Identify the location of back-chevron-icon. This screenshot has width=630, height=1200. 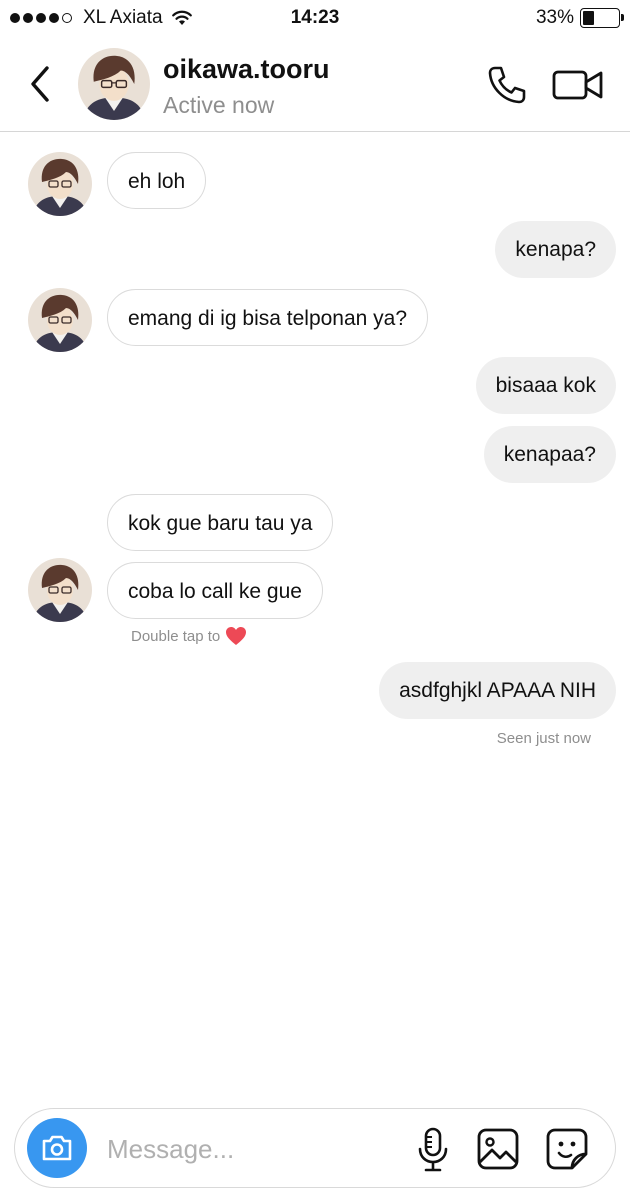
(40, 84).